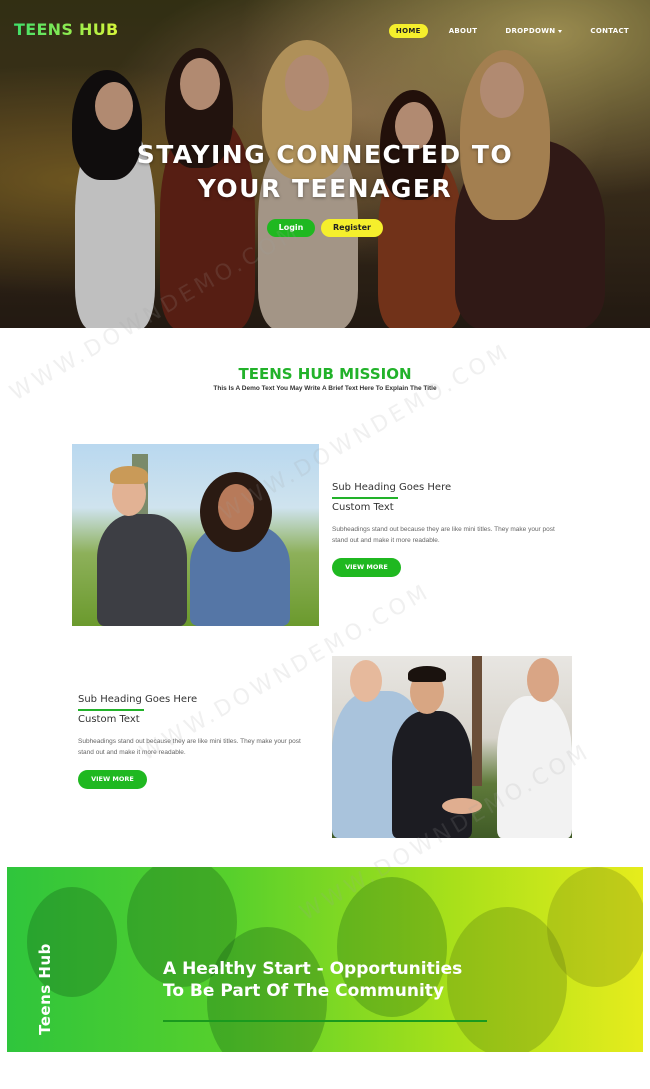  Describe the element at coordinates (530, 31) in the screenshot. I see `nav-item-dropdown-label: DROPDOWN` at that location.